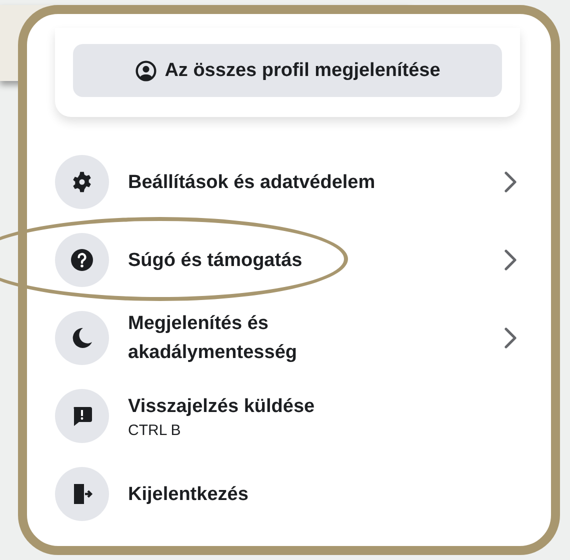 The image size is (570, 560). Describe the element at coordinates (290, 494) in the screenshot. I see `menu-item: Kijelentkezés` at that location.